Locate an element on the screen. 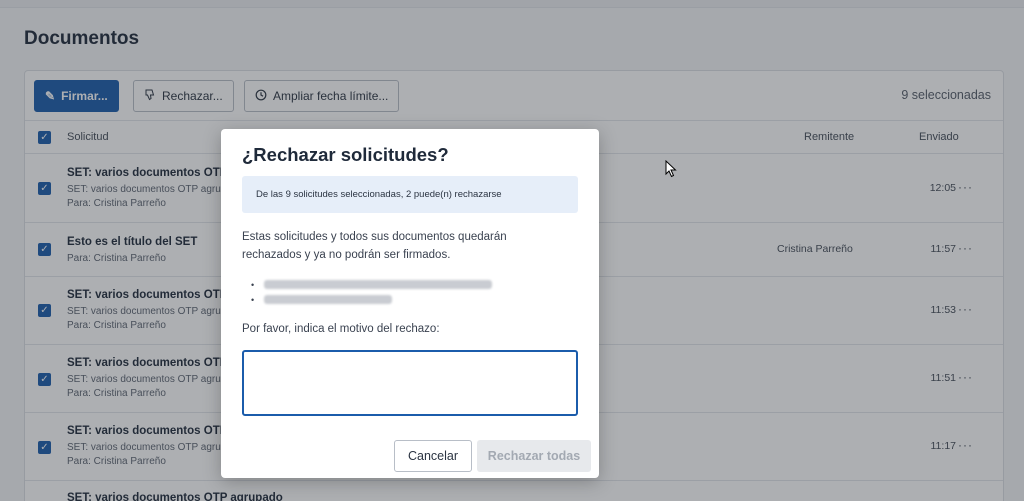 The width and height of the screenshot is (1024, 501). rejectable-requests-list: • • is located at coordinates (401, 292).